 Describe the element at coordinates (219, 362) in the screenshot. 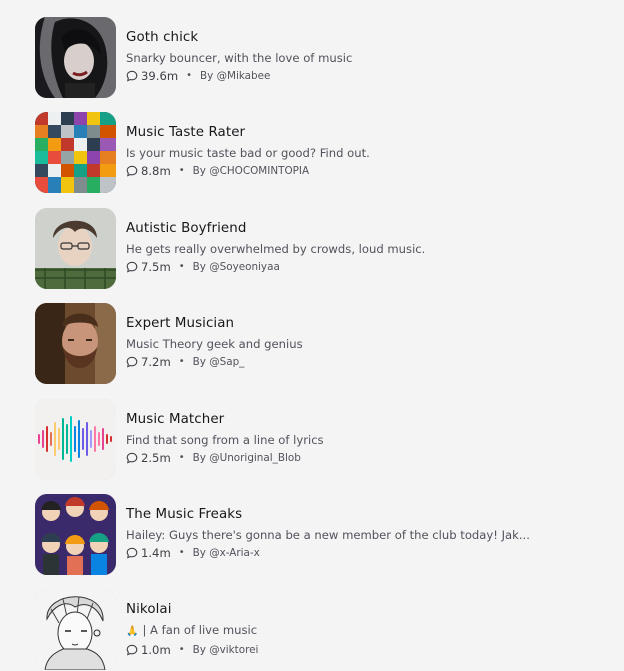

I see `author-link: By @Sap_` at that location.